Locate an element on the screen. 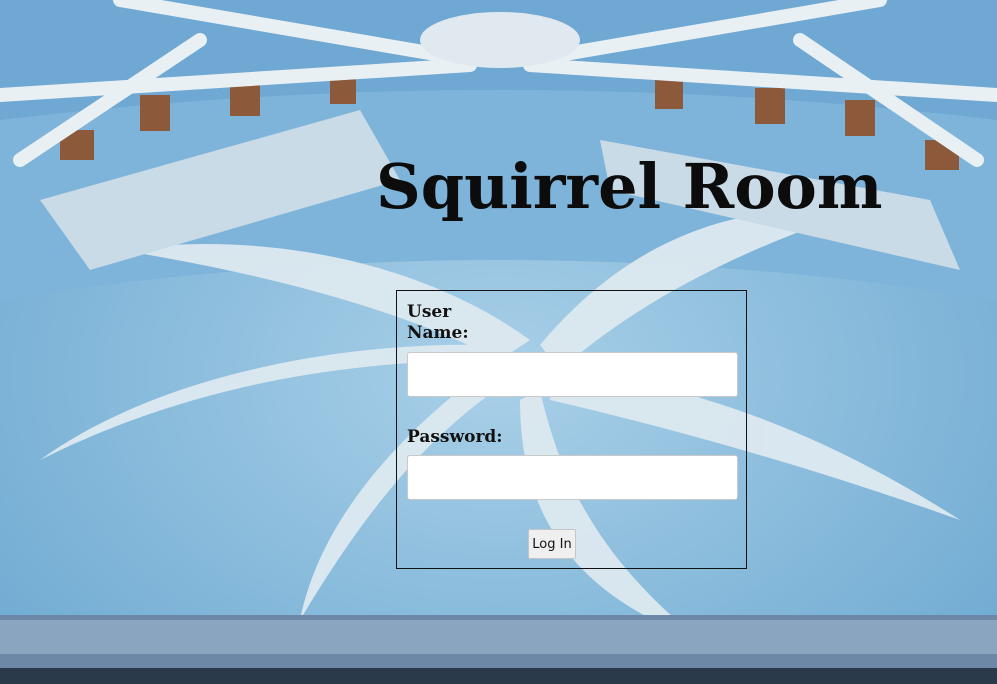 This screenshot has width=997, height=684. password-label: Password: is located at coordinates (455, 437).